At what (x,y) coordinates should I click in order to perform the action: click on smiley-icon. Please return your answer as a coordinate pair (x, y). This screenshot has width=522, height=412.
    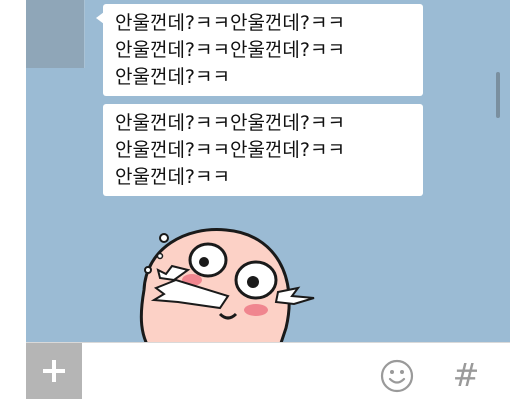
    Looking at the image, I should click on (397, 376).